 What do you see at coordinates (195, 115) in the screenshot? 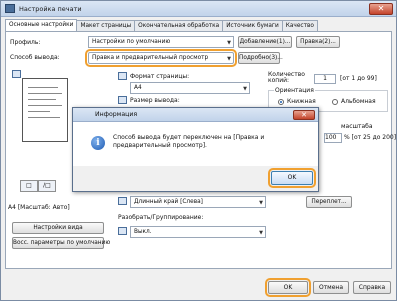
I see `dialog-title-bar: Информация ✕` at bounding box center [195, 115].